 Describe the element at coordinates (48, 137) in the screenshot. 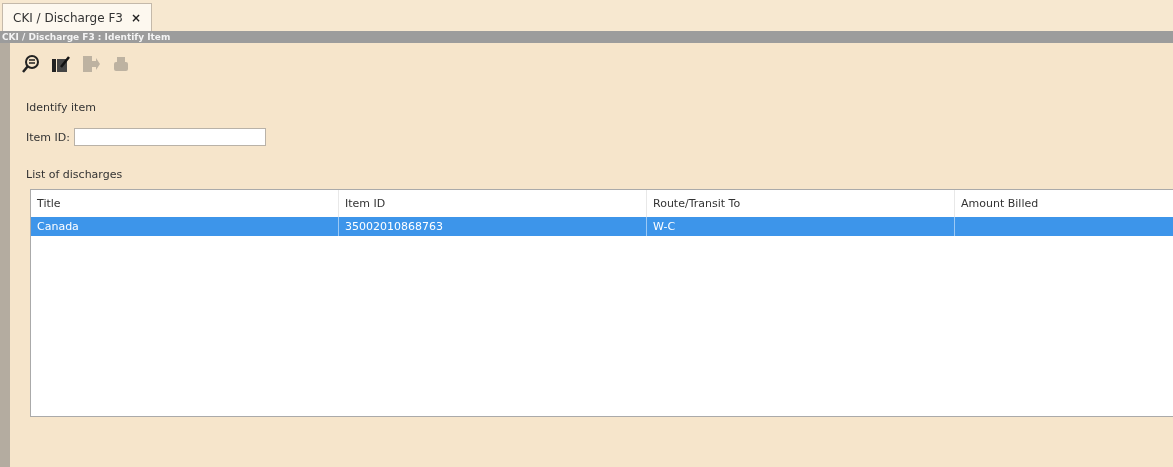

I see `field-label: Item ID:` at that location.